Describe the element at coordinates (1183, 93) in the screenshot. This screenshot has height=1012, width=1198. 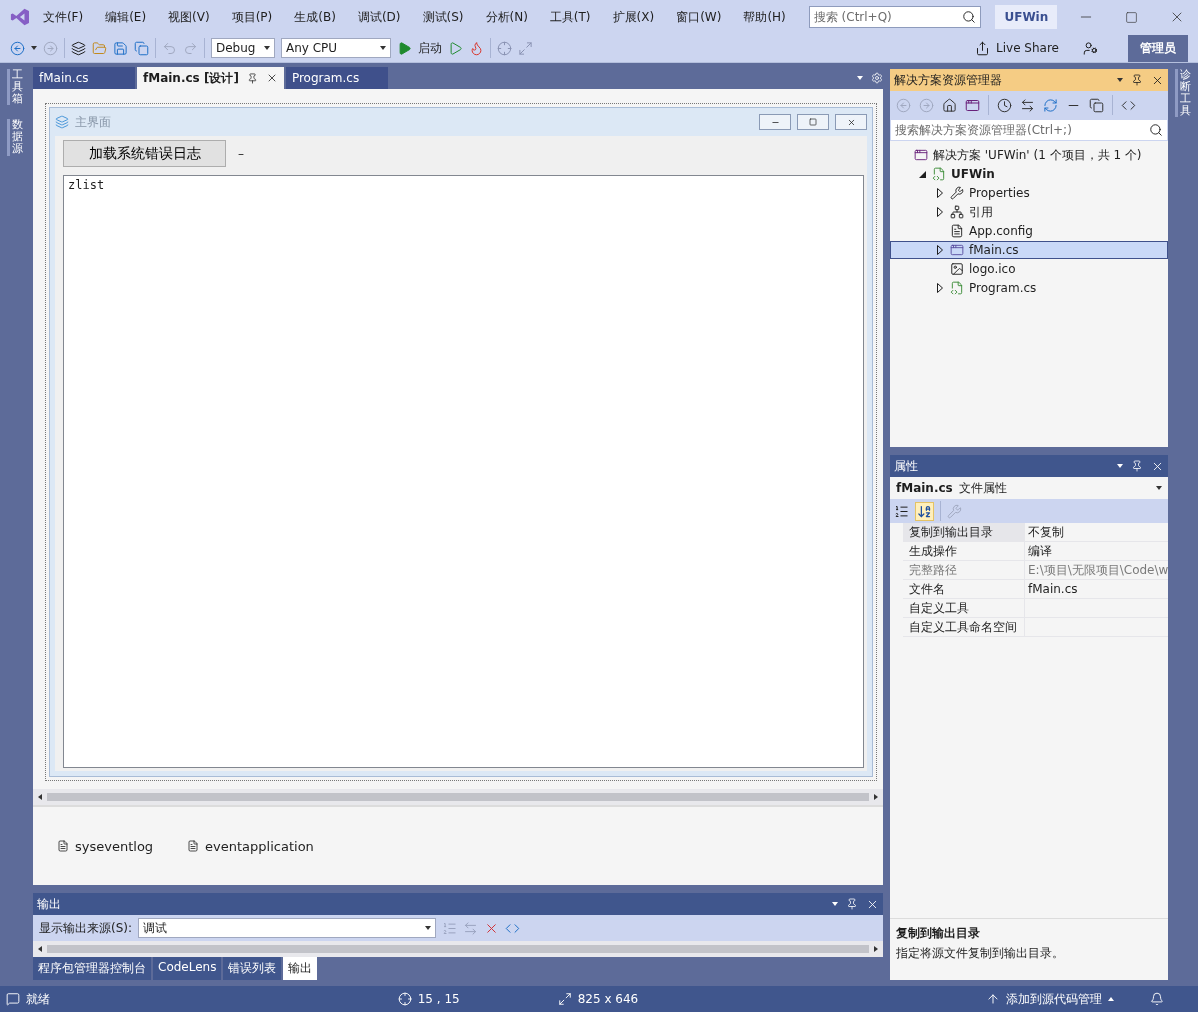
I see `side-tab: 诊断工具` at that location.